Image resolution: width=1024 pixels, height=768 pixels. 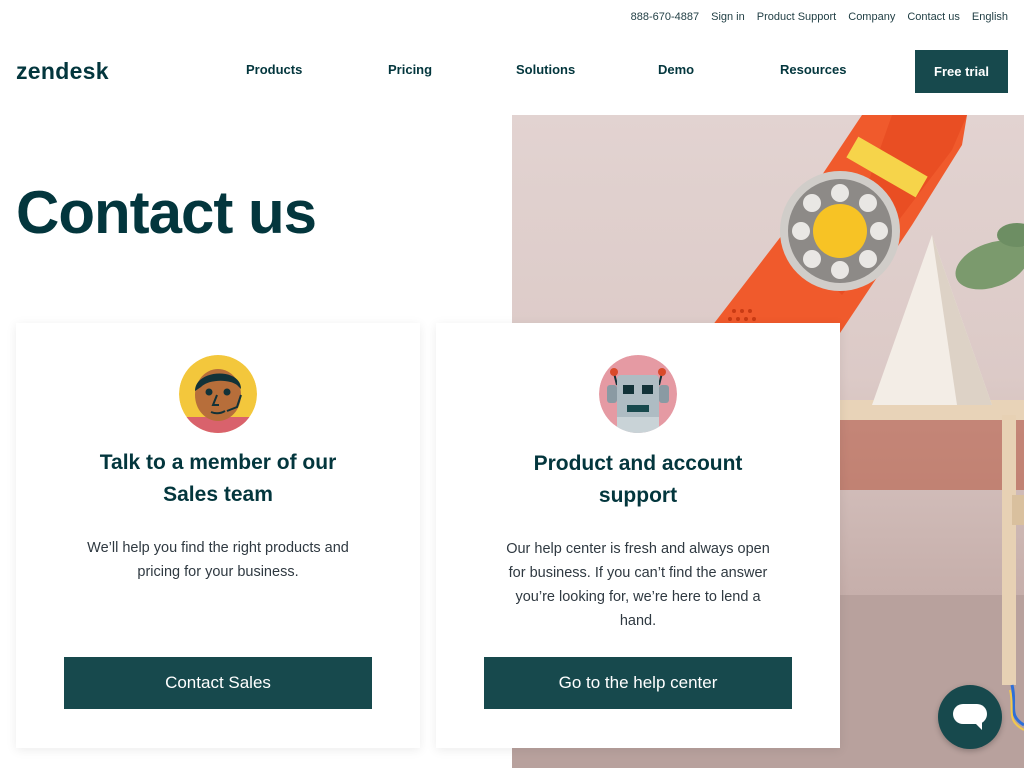 What do you see at coordinates (218, 572) in the screenshot?
I see `sales-card-text-line2: pricing for your business.` at bounding box center [218, 572].